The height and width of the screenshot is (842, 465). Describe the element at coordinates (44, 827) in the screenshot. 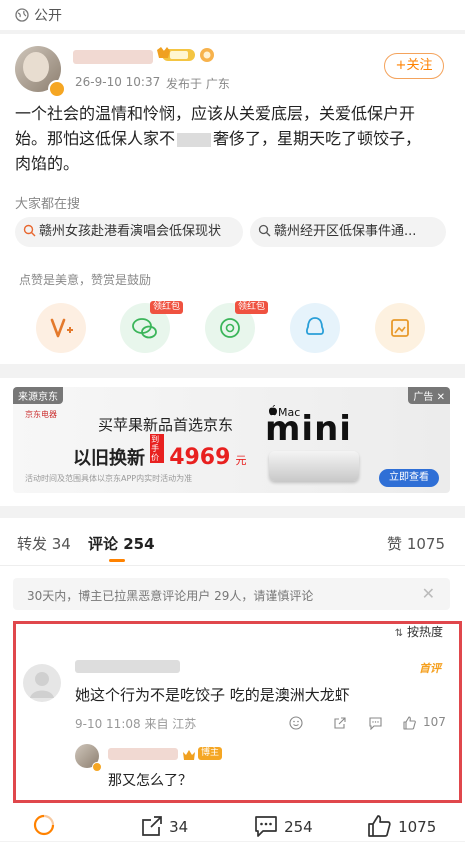

I see `loading-spinner-icon` at that location.